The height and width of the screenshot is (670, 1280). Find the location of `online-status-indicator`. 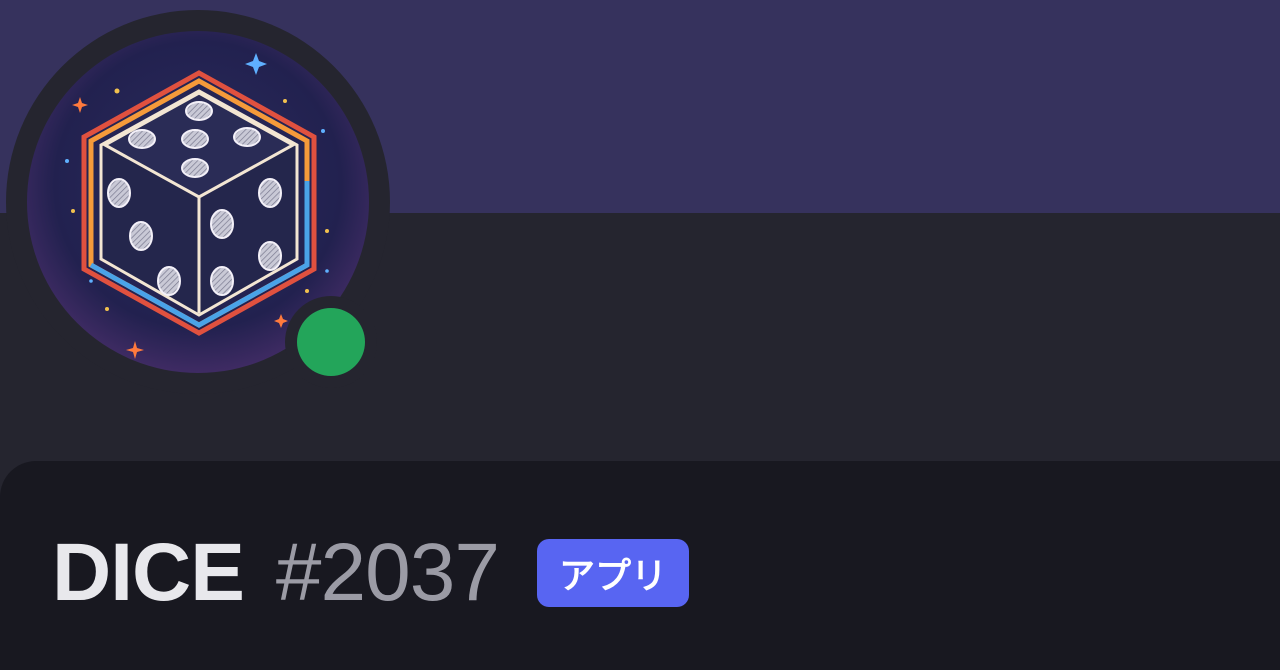

online-status-indicator is located at coordinates (331, 342).